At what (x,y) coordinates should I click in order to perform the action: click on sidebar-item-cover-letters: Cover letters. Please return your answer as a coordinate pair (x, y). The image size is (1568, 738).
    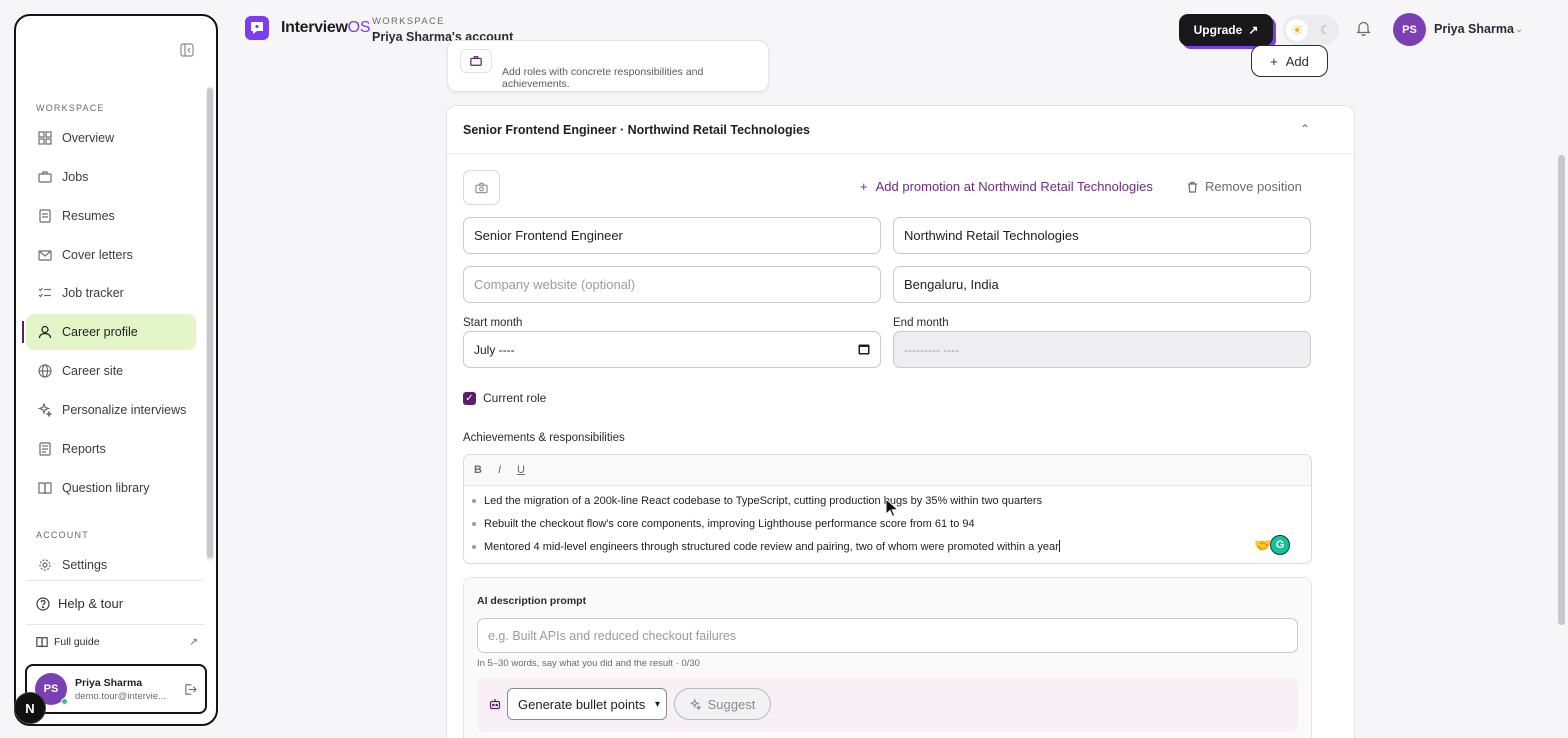
    Looking at the image, I should click on (111, 255).